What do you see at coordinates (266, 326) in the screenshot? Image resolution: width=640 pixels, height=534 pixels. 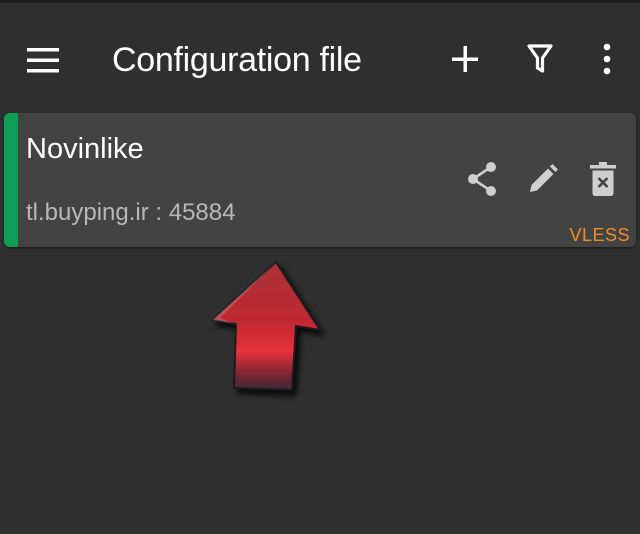 I see `up-arrow-annotation-icon` at bounding box center [266, 326].